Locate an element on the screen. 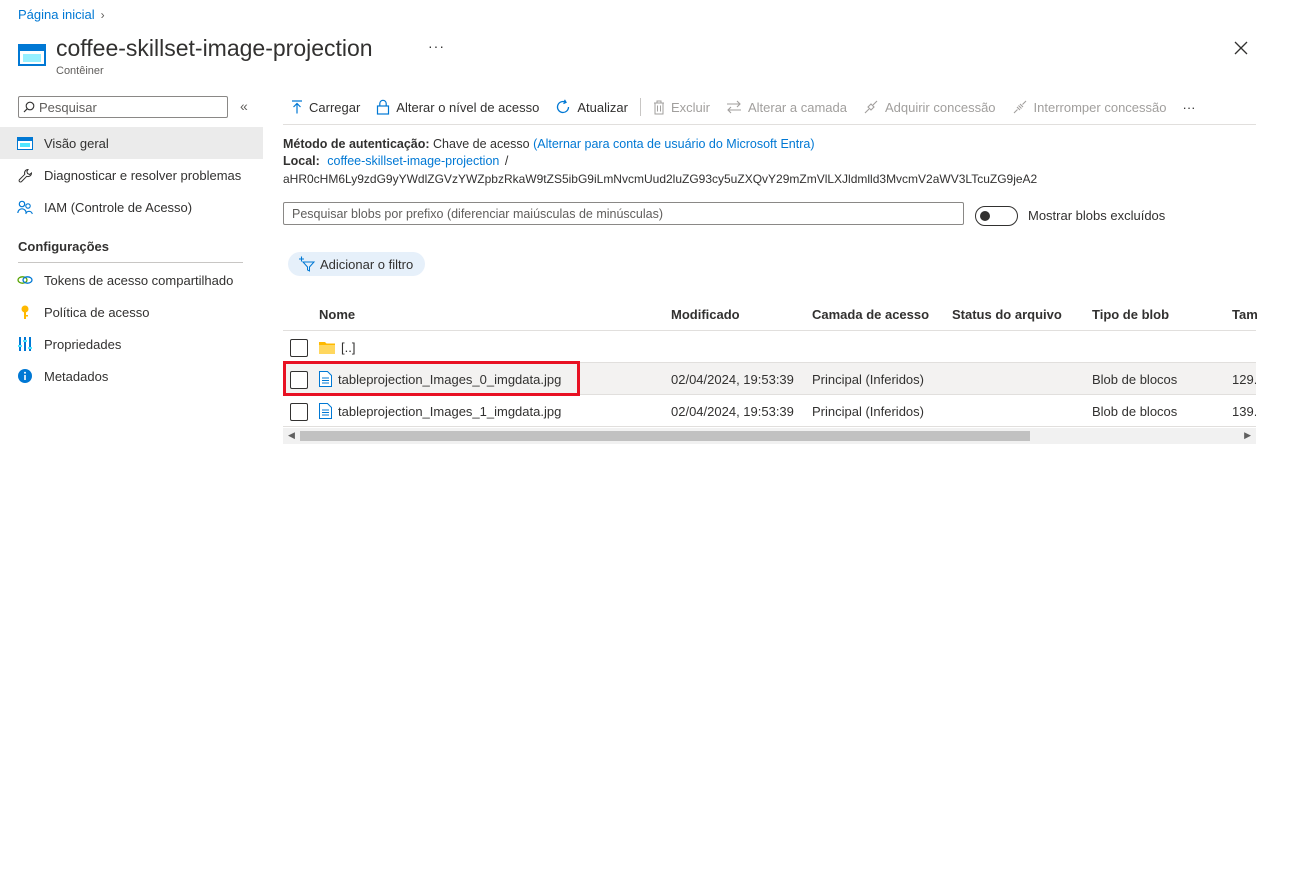 The image size is (1296, 872). more-options-button: ··· is located at coordinates (436, 46).